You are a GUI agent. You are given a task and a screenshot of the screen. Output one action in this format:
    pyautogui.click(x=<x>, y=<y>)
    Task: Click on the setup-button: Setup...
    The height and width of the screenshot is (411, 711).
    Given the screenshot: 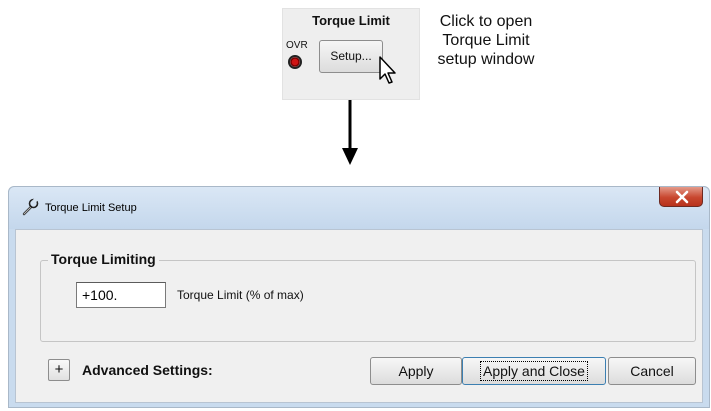 What is the action you would take?
    pyautogui.click(x=351, y=56)
    